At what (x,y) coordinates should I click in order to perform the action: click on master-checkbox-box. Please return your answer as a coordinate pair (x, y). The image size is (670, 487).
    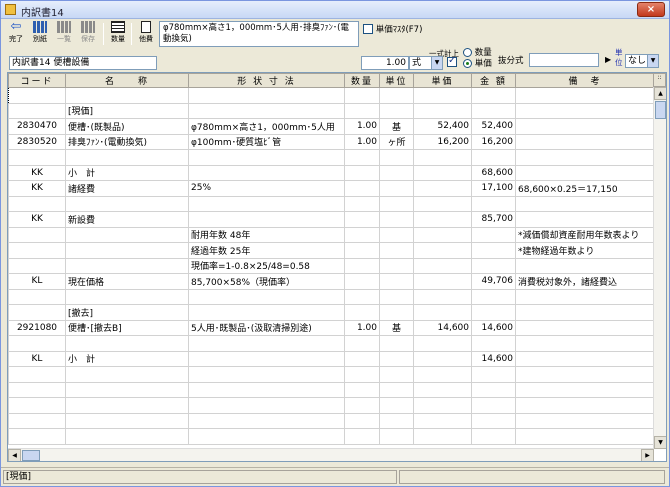
    Looking at the image, I should click on (368, 29).